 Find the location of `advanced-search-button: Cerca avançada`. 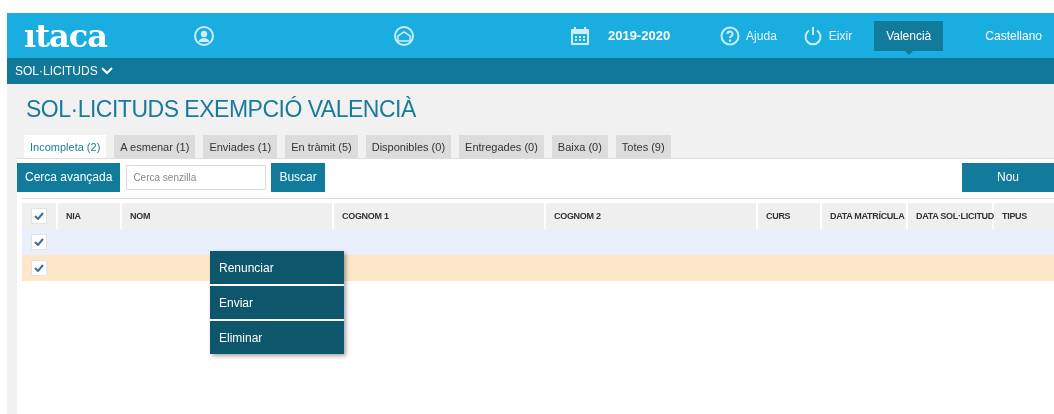

advanced-search-button: Cerca avançada is located at coordinates (69, 177).